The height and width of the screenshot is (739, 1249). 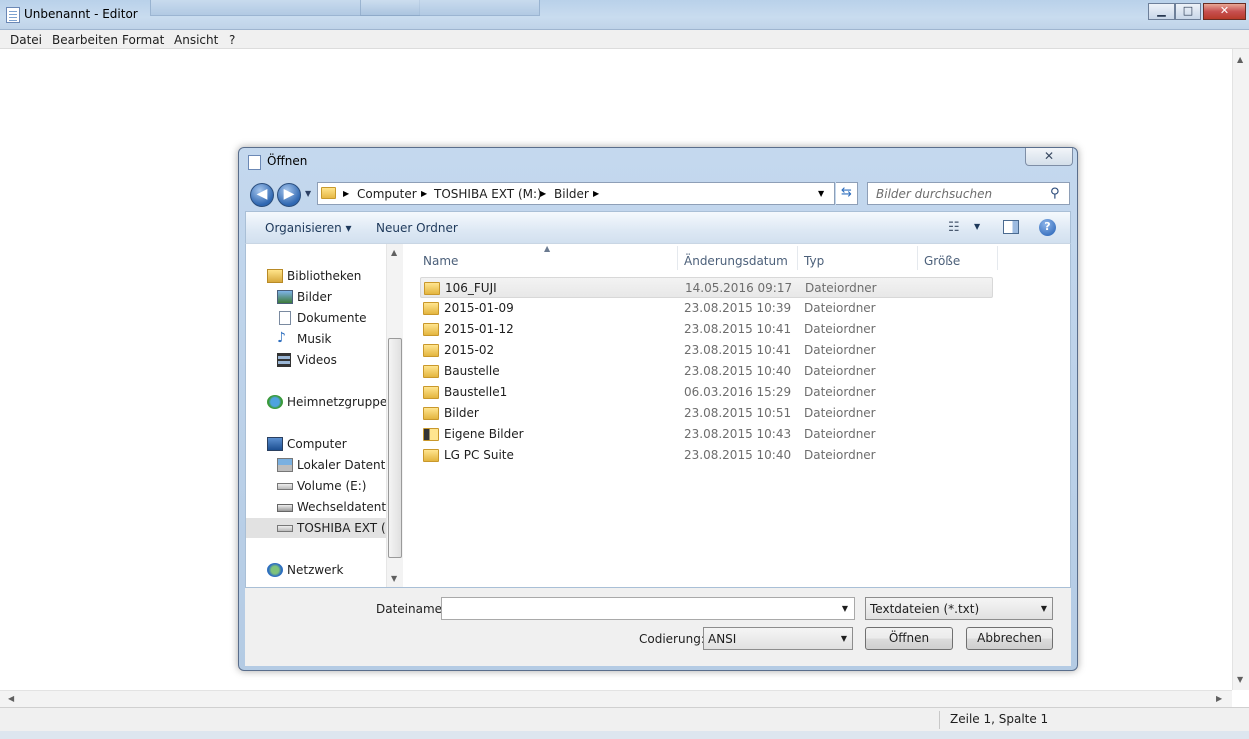 What do you see at coordinates (262, 195) in the screenshot?
I see `back-button: ◀` at bounding box center [262, 195].